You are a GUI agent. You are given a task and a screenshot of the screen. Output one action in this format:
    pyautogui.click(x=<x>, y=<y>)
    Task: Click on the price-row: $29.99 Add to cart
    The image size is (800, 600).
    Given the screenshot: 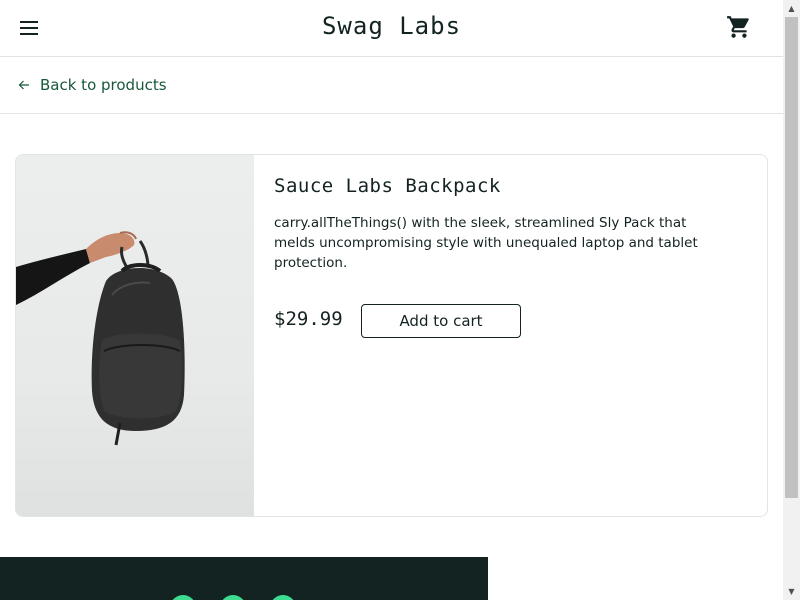 What is the action you would take?
    pyautogui.click(x=509, y=322)
    